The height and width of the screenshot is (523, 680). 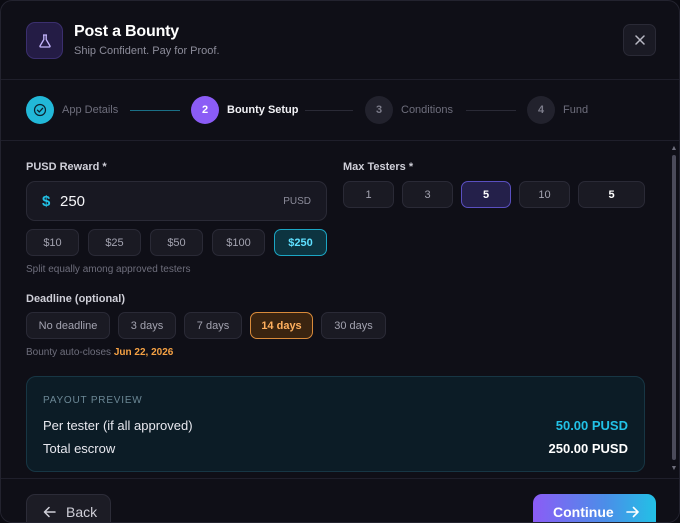 I want to click on reward-preset-100: $100, so click(x=238, y=242).